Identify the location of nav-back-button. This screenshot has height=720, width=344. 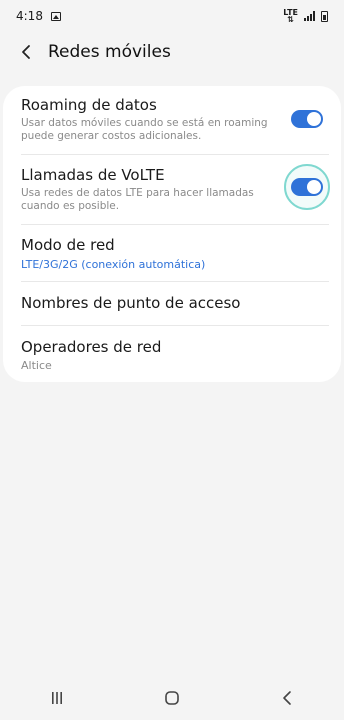
(287, 698).